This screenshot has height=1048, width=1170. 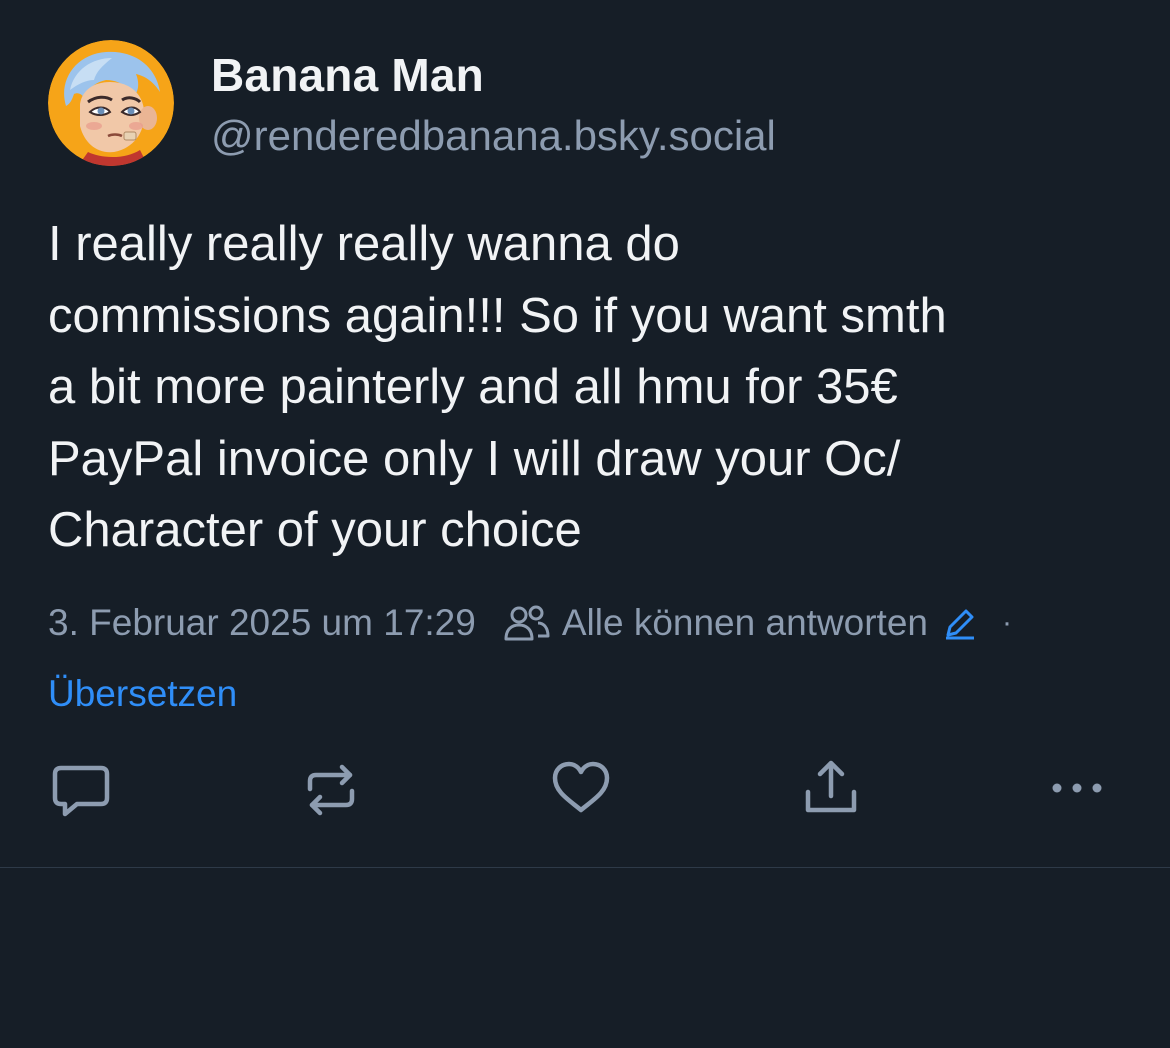 I want to click on more-dots-icon, so click(x=1077, y=790).